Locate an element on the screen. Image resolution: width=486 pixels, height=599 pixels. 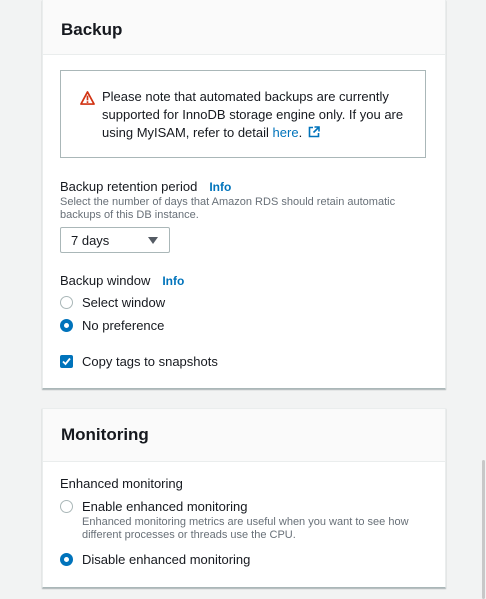
backup-title: Backup is located at coordinates (92, 29).